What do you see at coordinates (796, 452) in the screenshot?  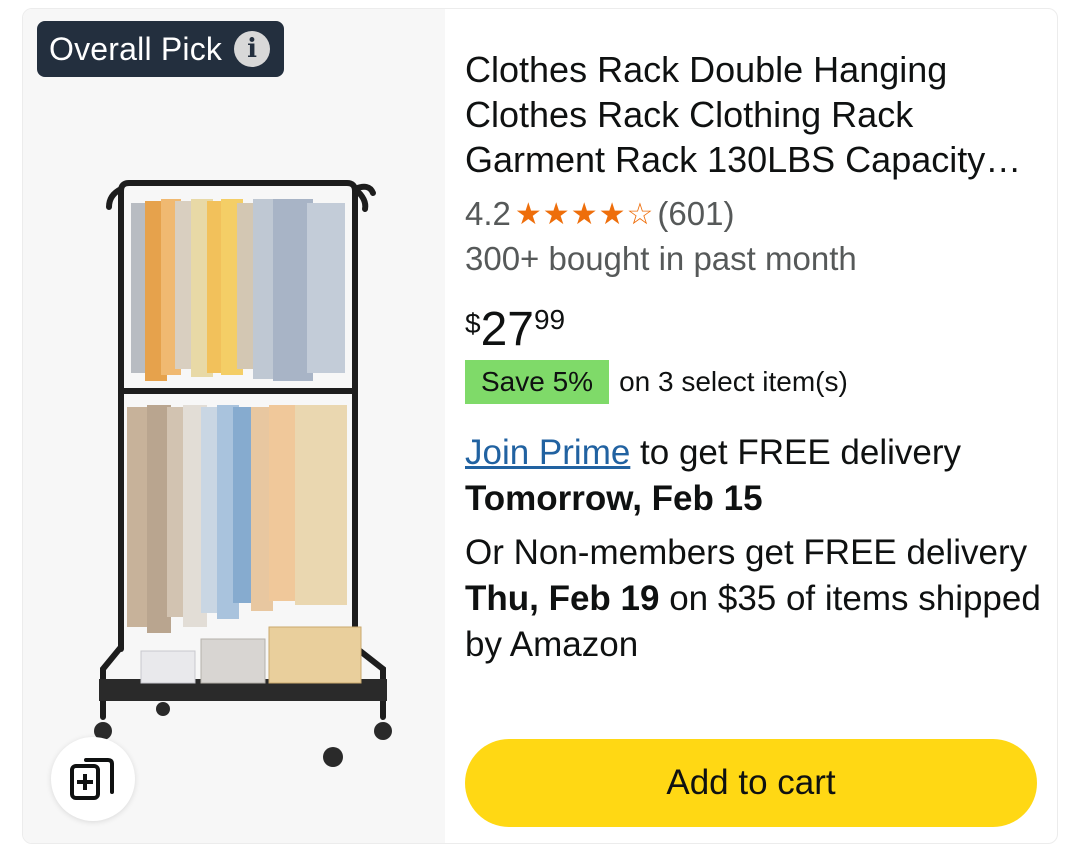 I see `prime-delivery-text: to get FREE delivery` at bounding box center [796, 452].